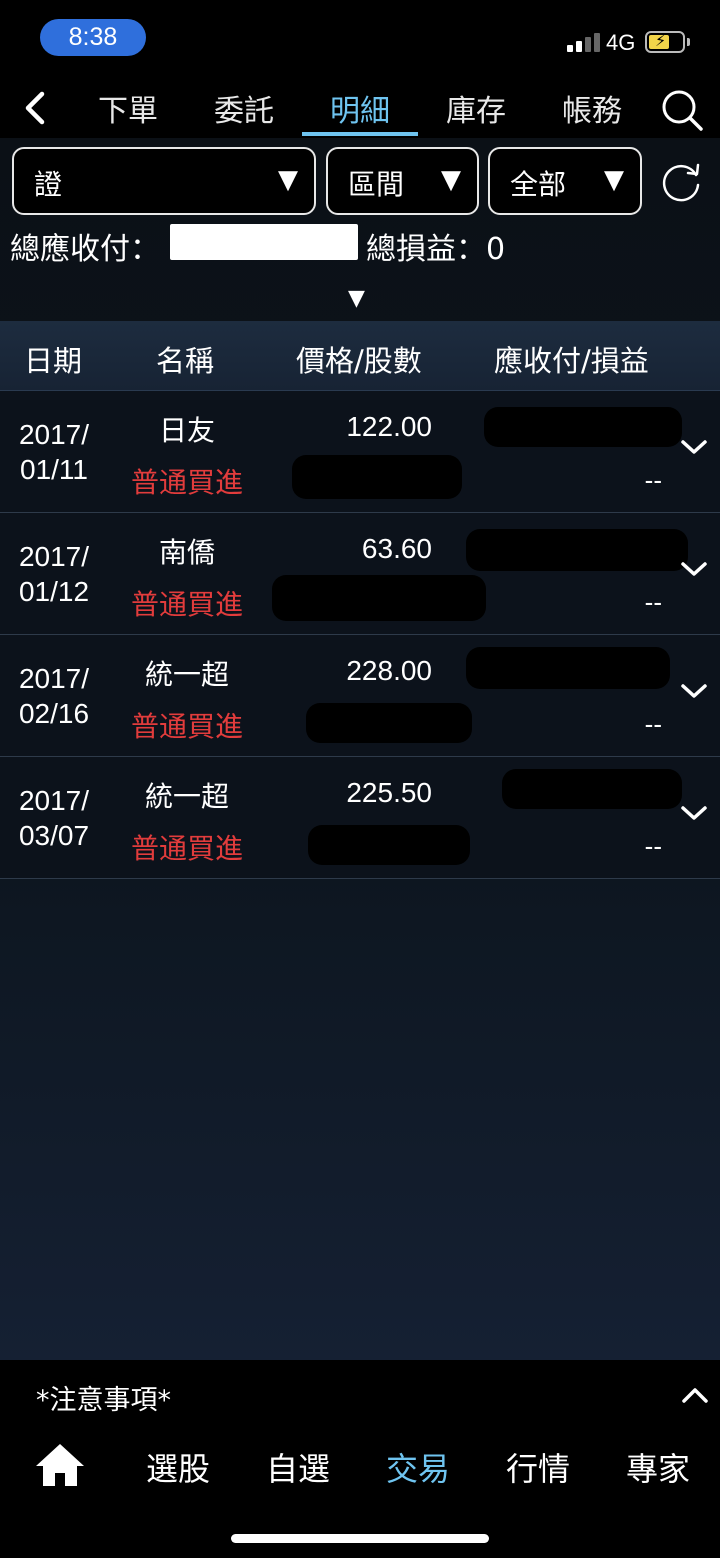 The image size is (720, 1558). Describe the element at coordinates (93, 37) in the screenshot. I see `status-time: 8:38` at that location.